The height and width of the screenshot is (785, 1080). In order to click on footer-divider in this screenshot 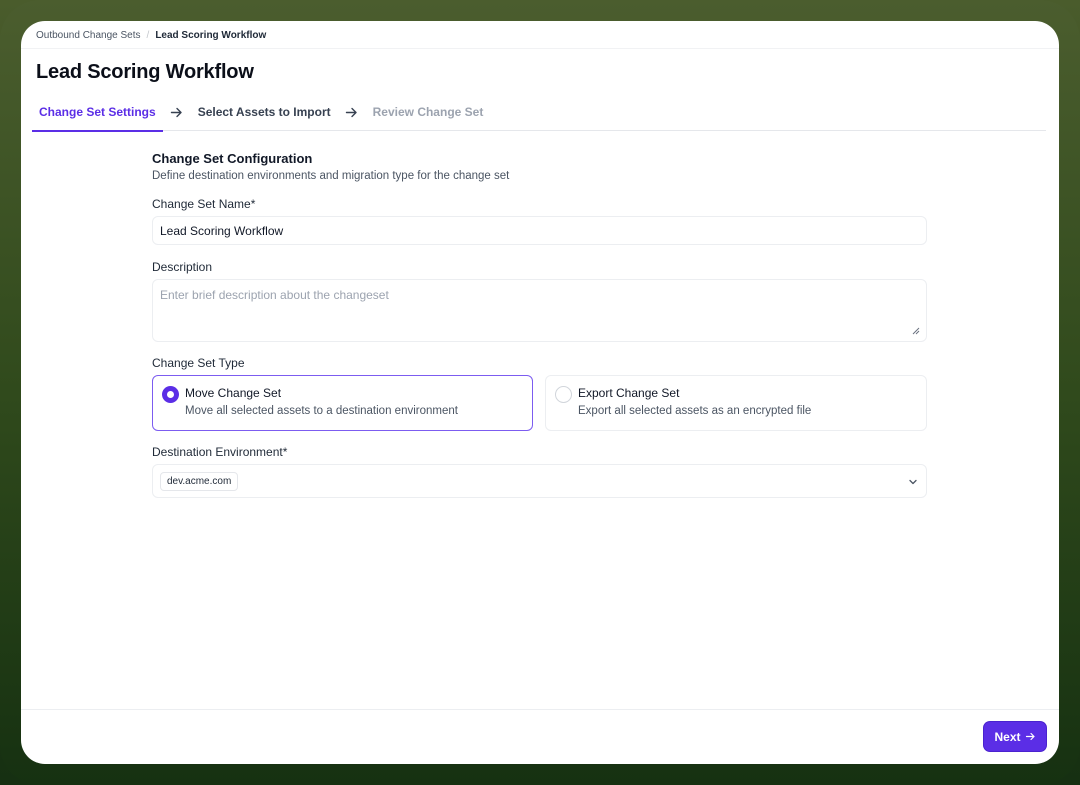, I will do `click(540, 709)`.